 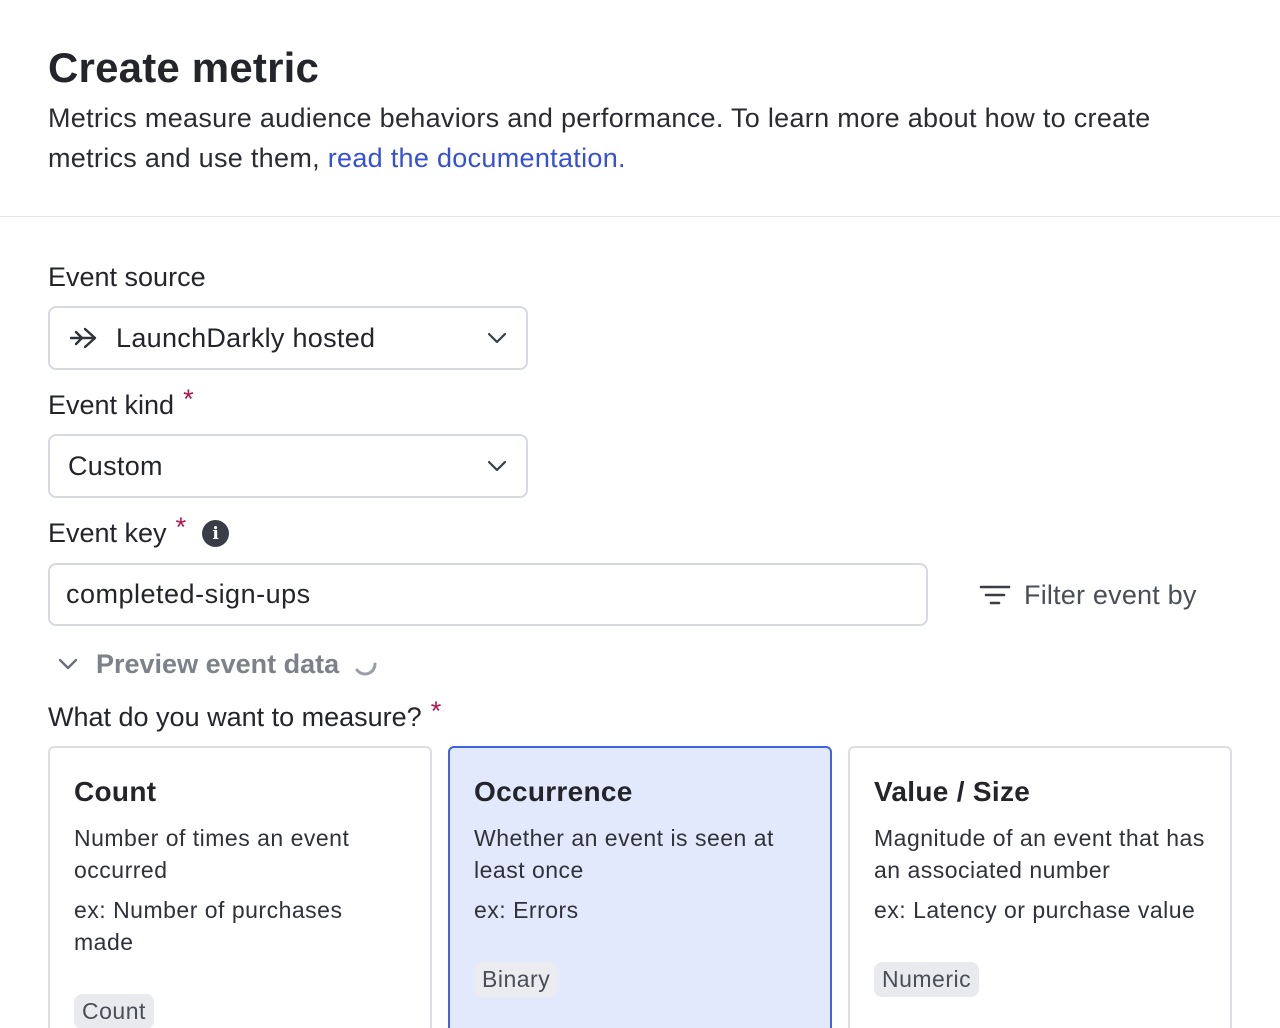 What do you see at coordinates (526, 910) in the screenshot?
I see `card-example: ex: Errors` at bounding box center [526, 910].